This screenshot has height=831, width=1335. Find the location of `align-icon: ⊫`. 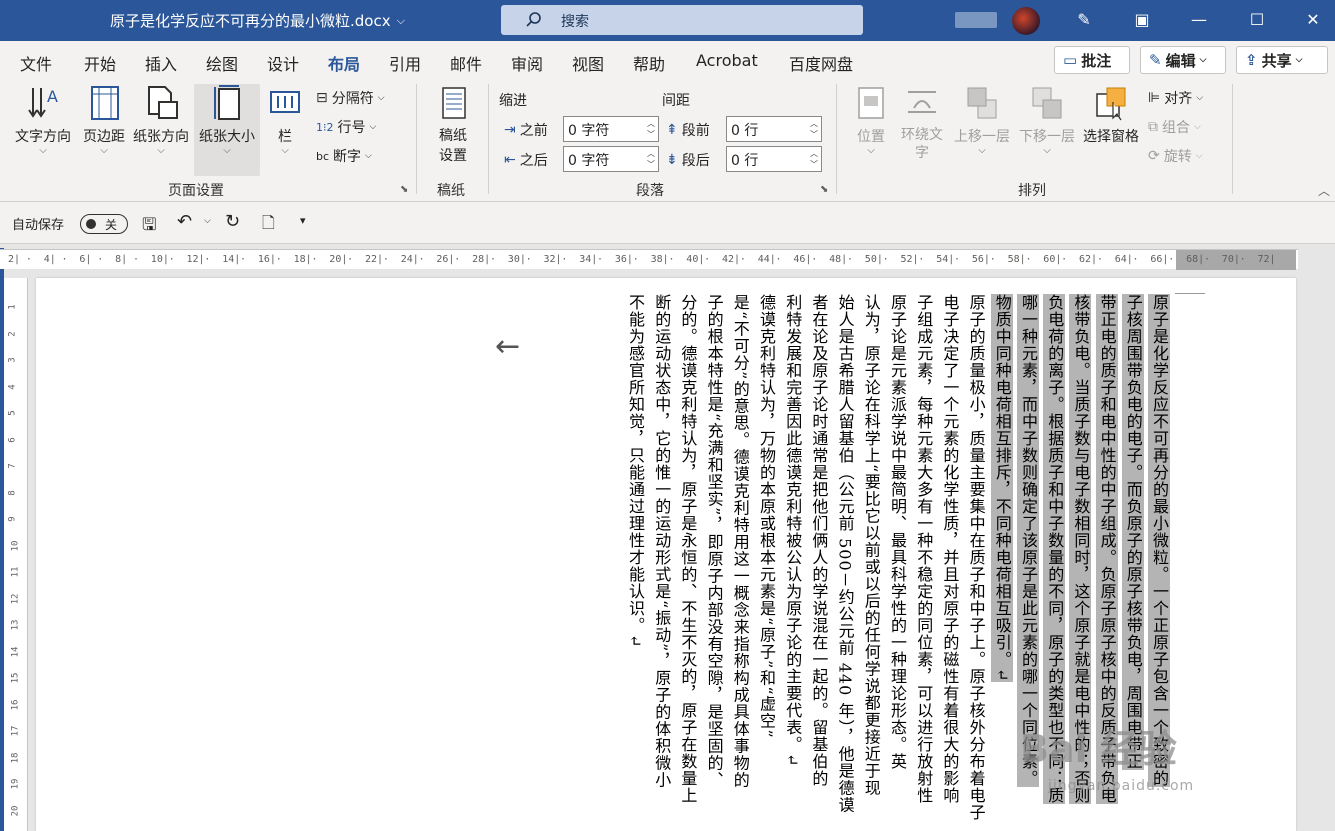

align-icon: ⊫ is located at coordinates (1154, 98).